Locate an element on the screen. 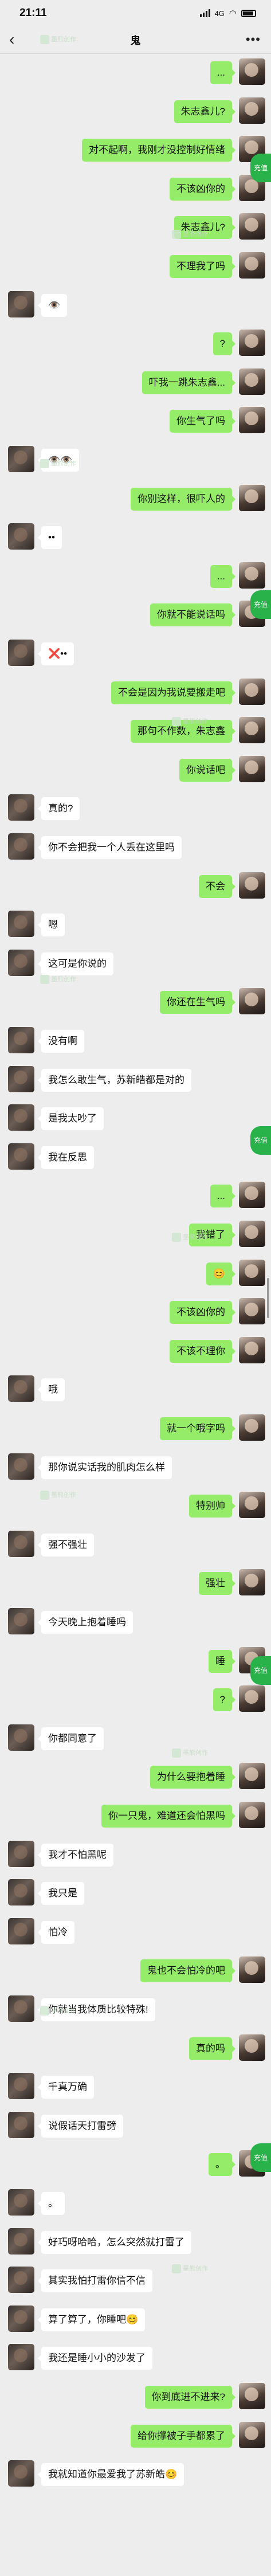 The height and width of the screenshot is (2576, 271). message-bubble: 对不起啊，我刚才没控制好情绪 is located at coordinates (158, 150).